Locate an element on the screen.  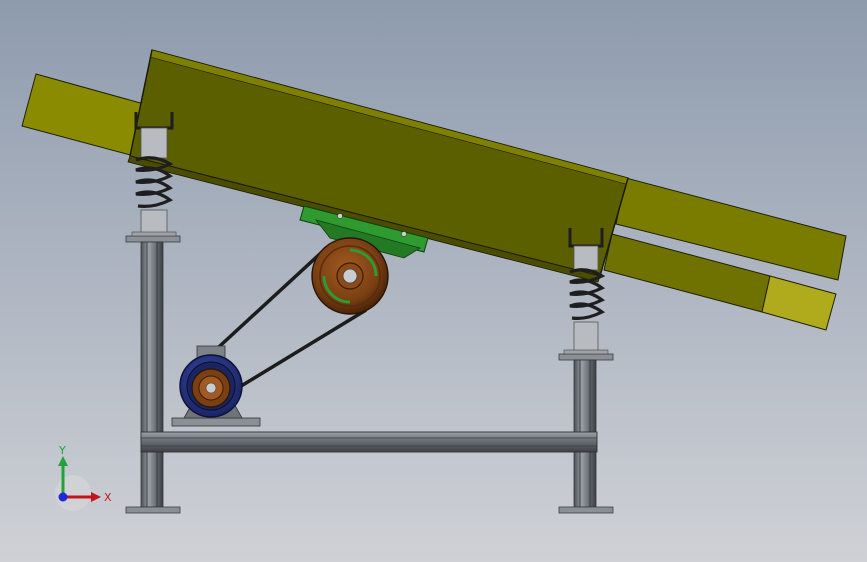
base-cross-beam is located at coordinates (369, 442).